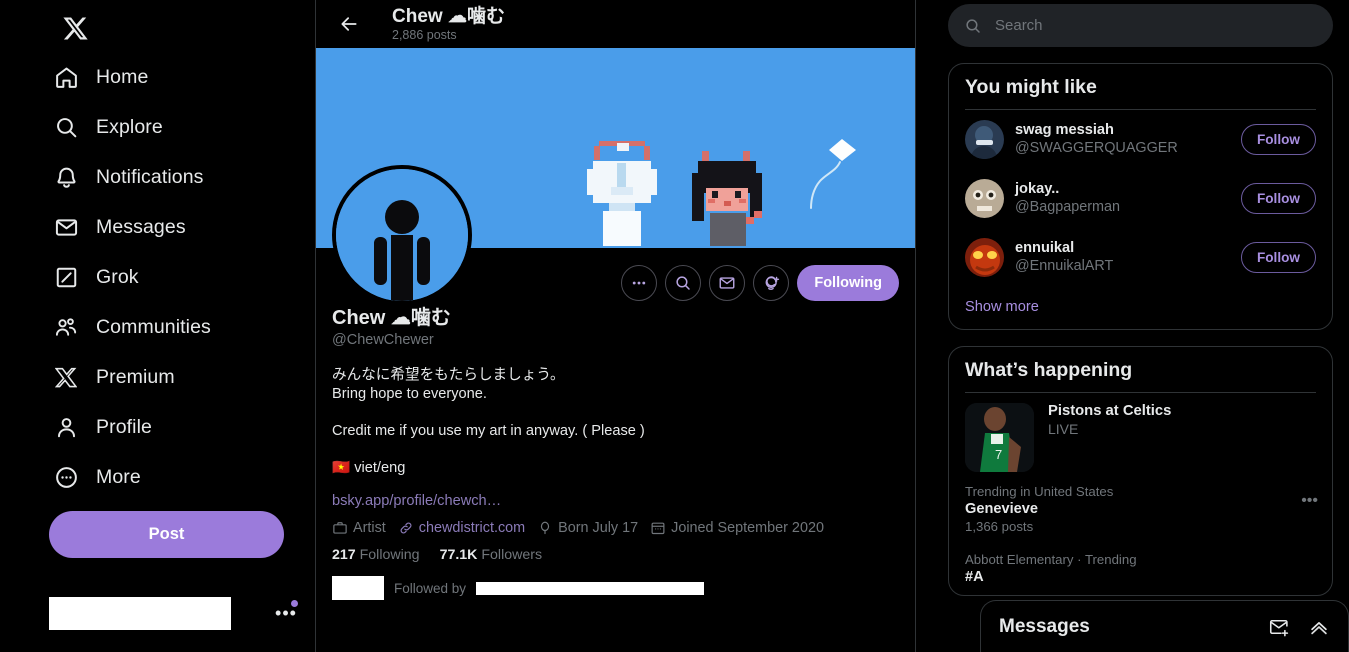 This screenshot has width=1349, height=652. What do you see at coordinates (135, 376) in the screenshot?
I see `sidebar-item-label: Premium` at bounding box center [135, 376].